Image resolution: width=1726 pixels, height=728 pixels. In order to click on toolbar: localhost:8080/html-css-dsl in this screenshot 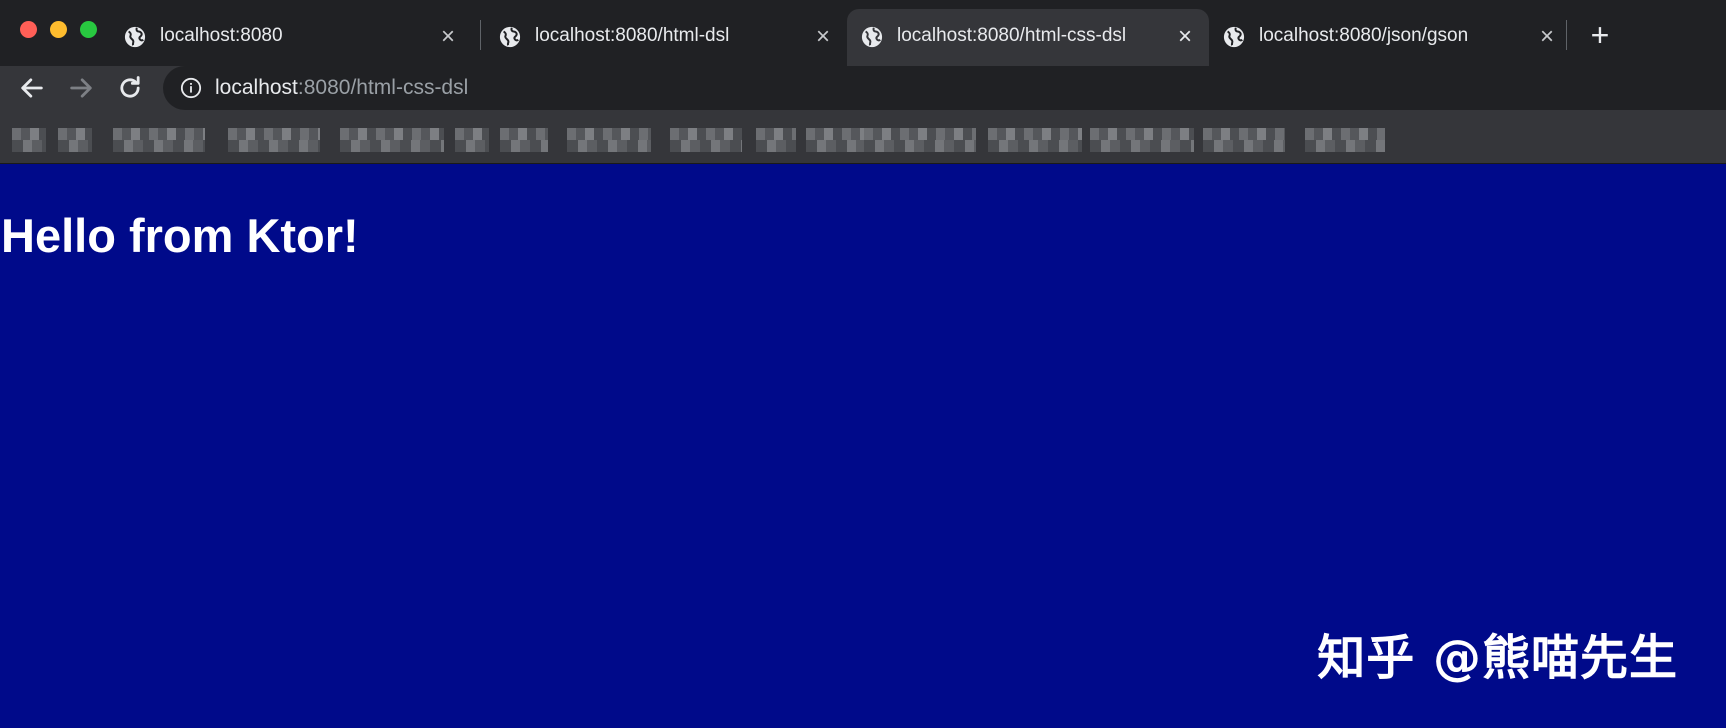, I will do `click(863, 88)`.